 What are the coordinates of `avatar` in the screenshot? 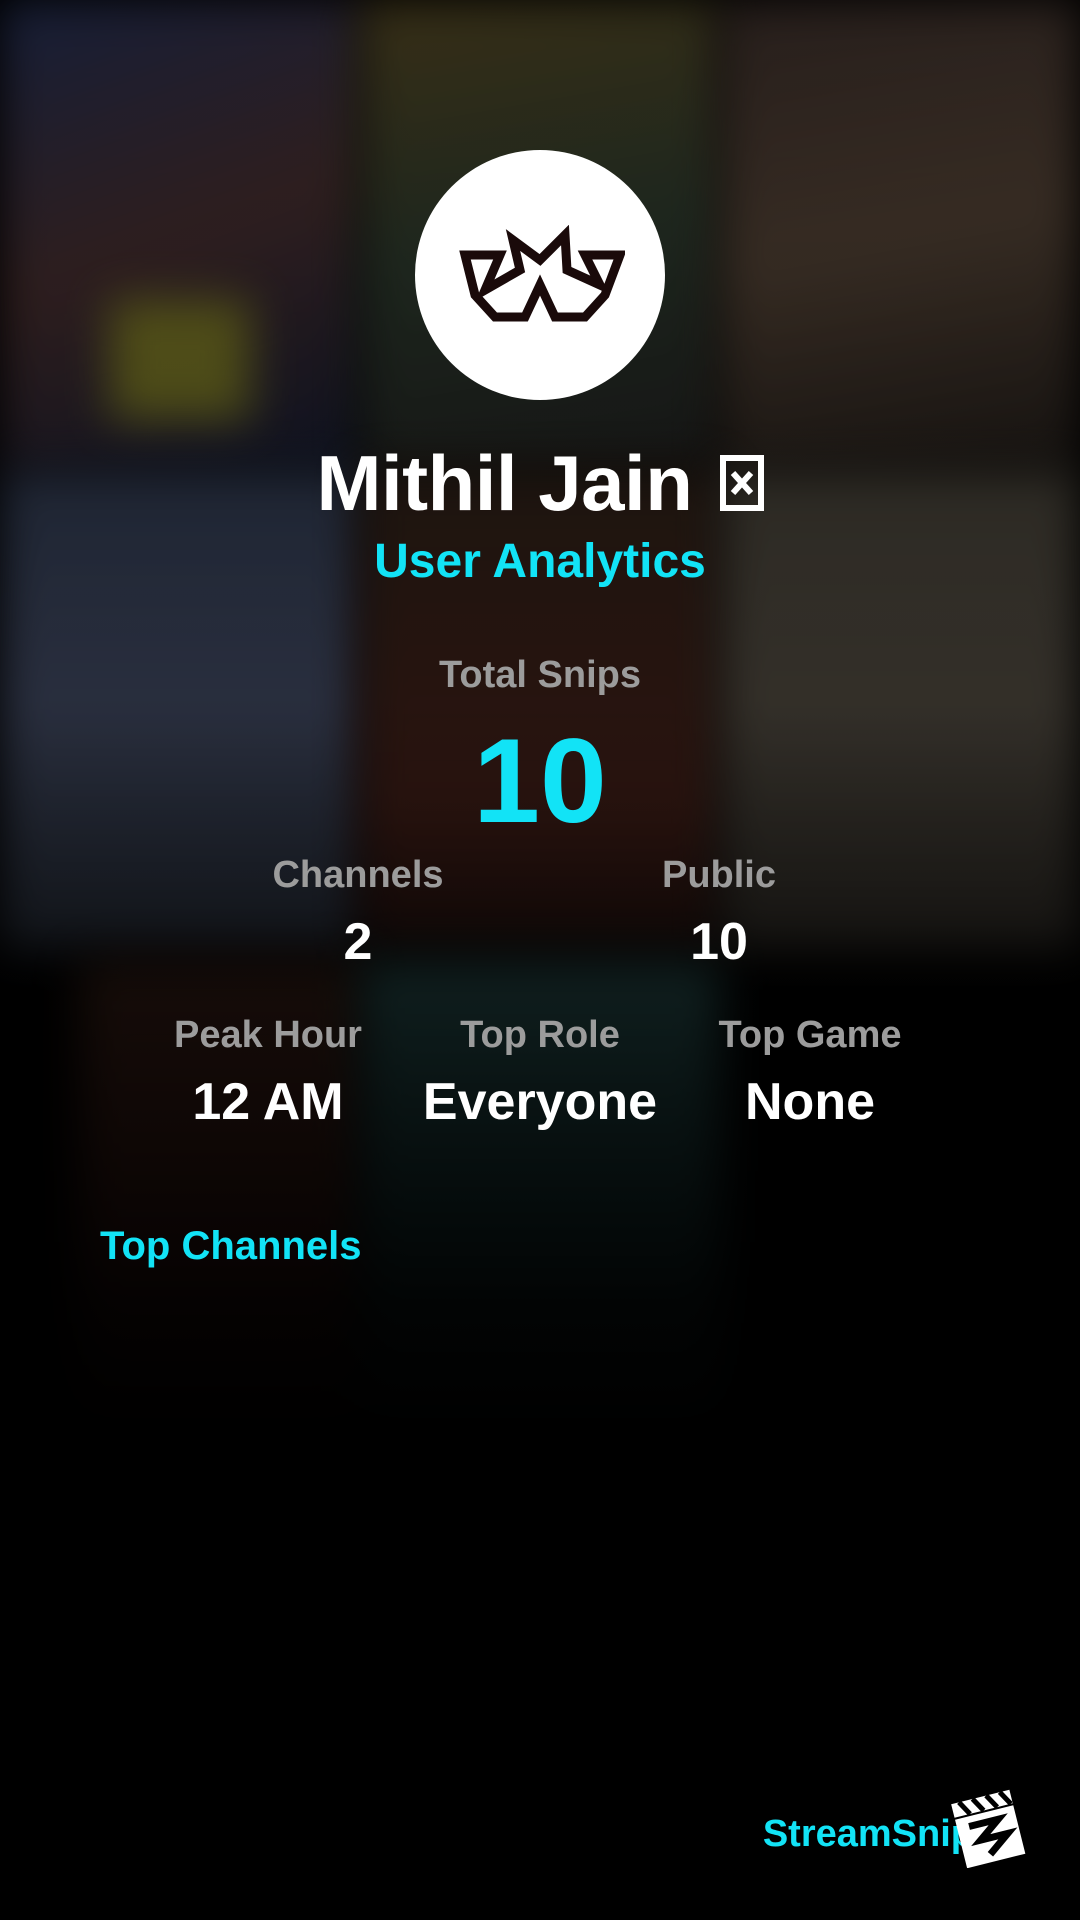 It's located at (540, 275).